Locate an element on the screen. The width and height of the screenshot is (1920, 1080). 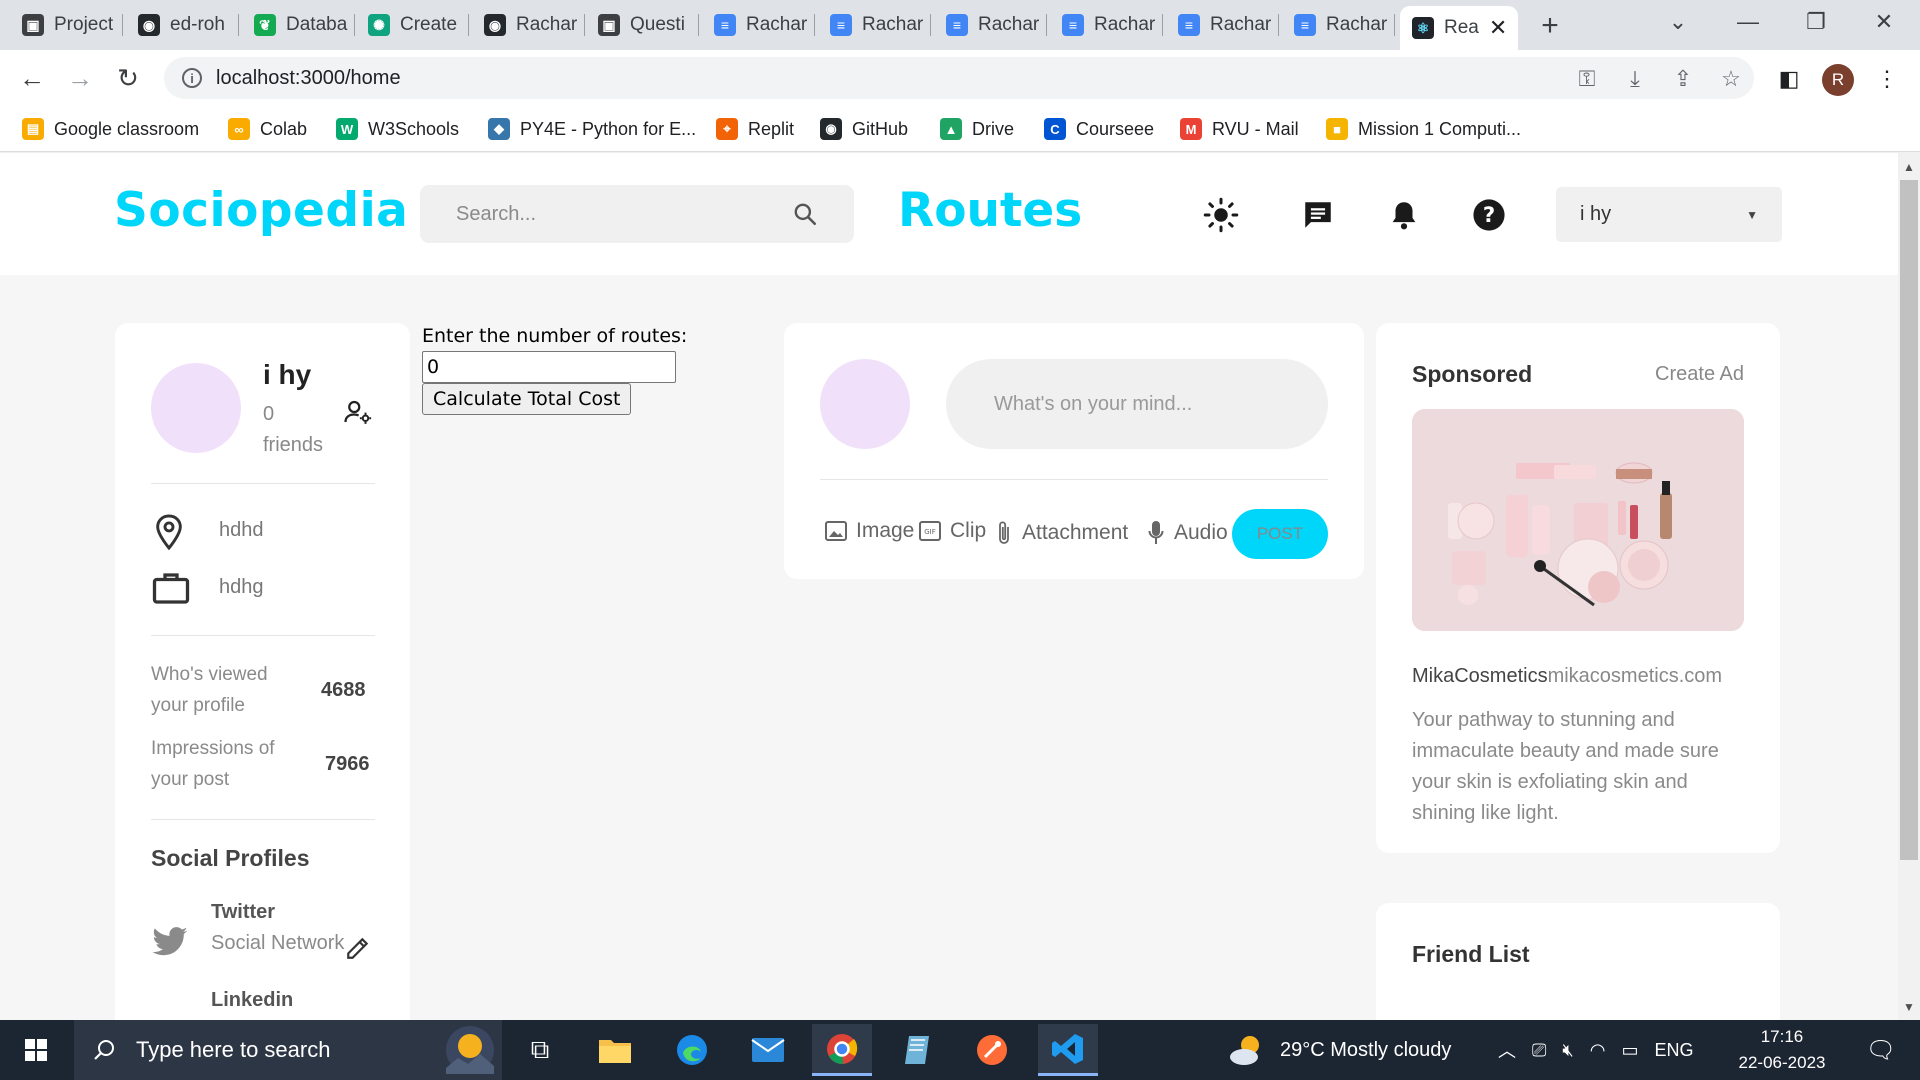
side-panel-icon: ◧ is located at coordinates (1789, 79).